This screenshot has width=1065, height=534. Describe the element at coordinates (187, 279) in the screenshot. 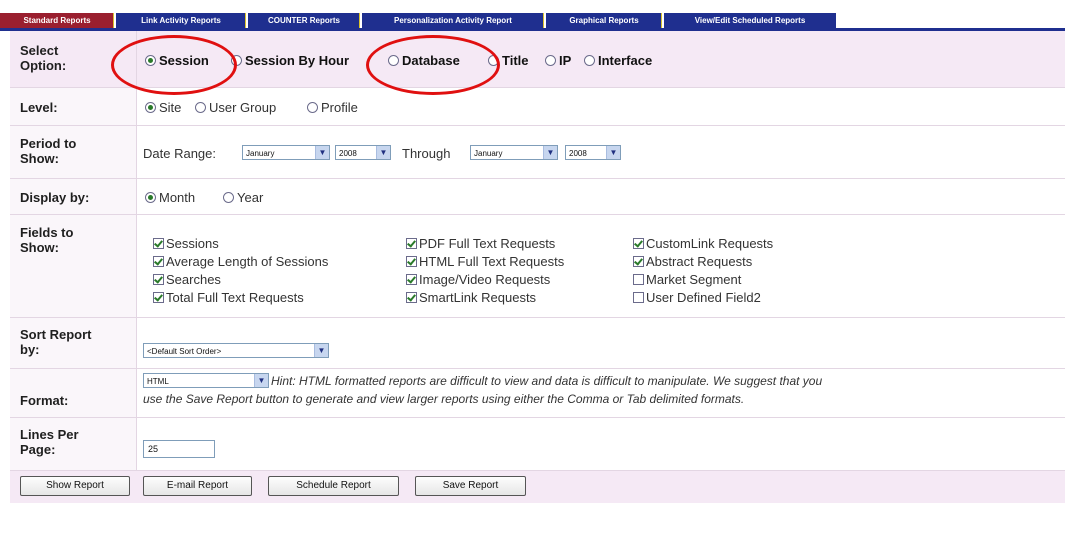

I see `checkbox-searches: Searches` at that location.